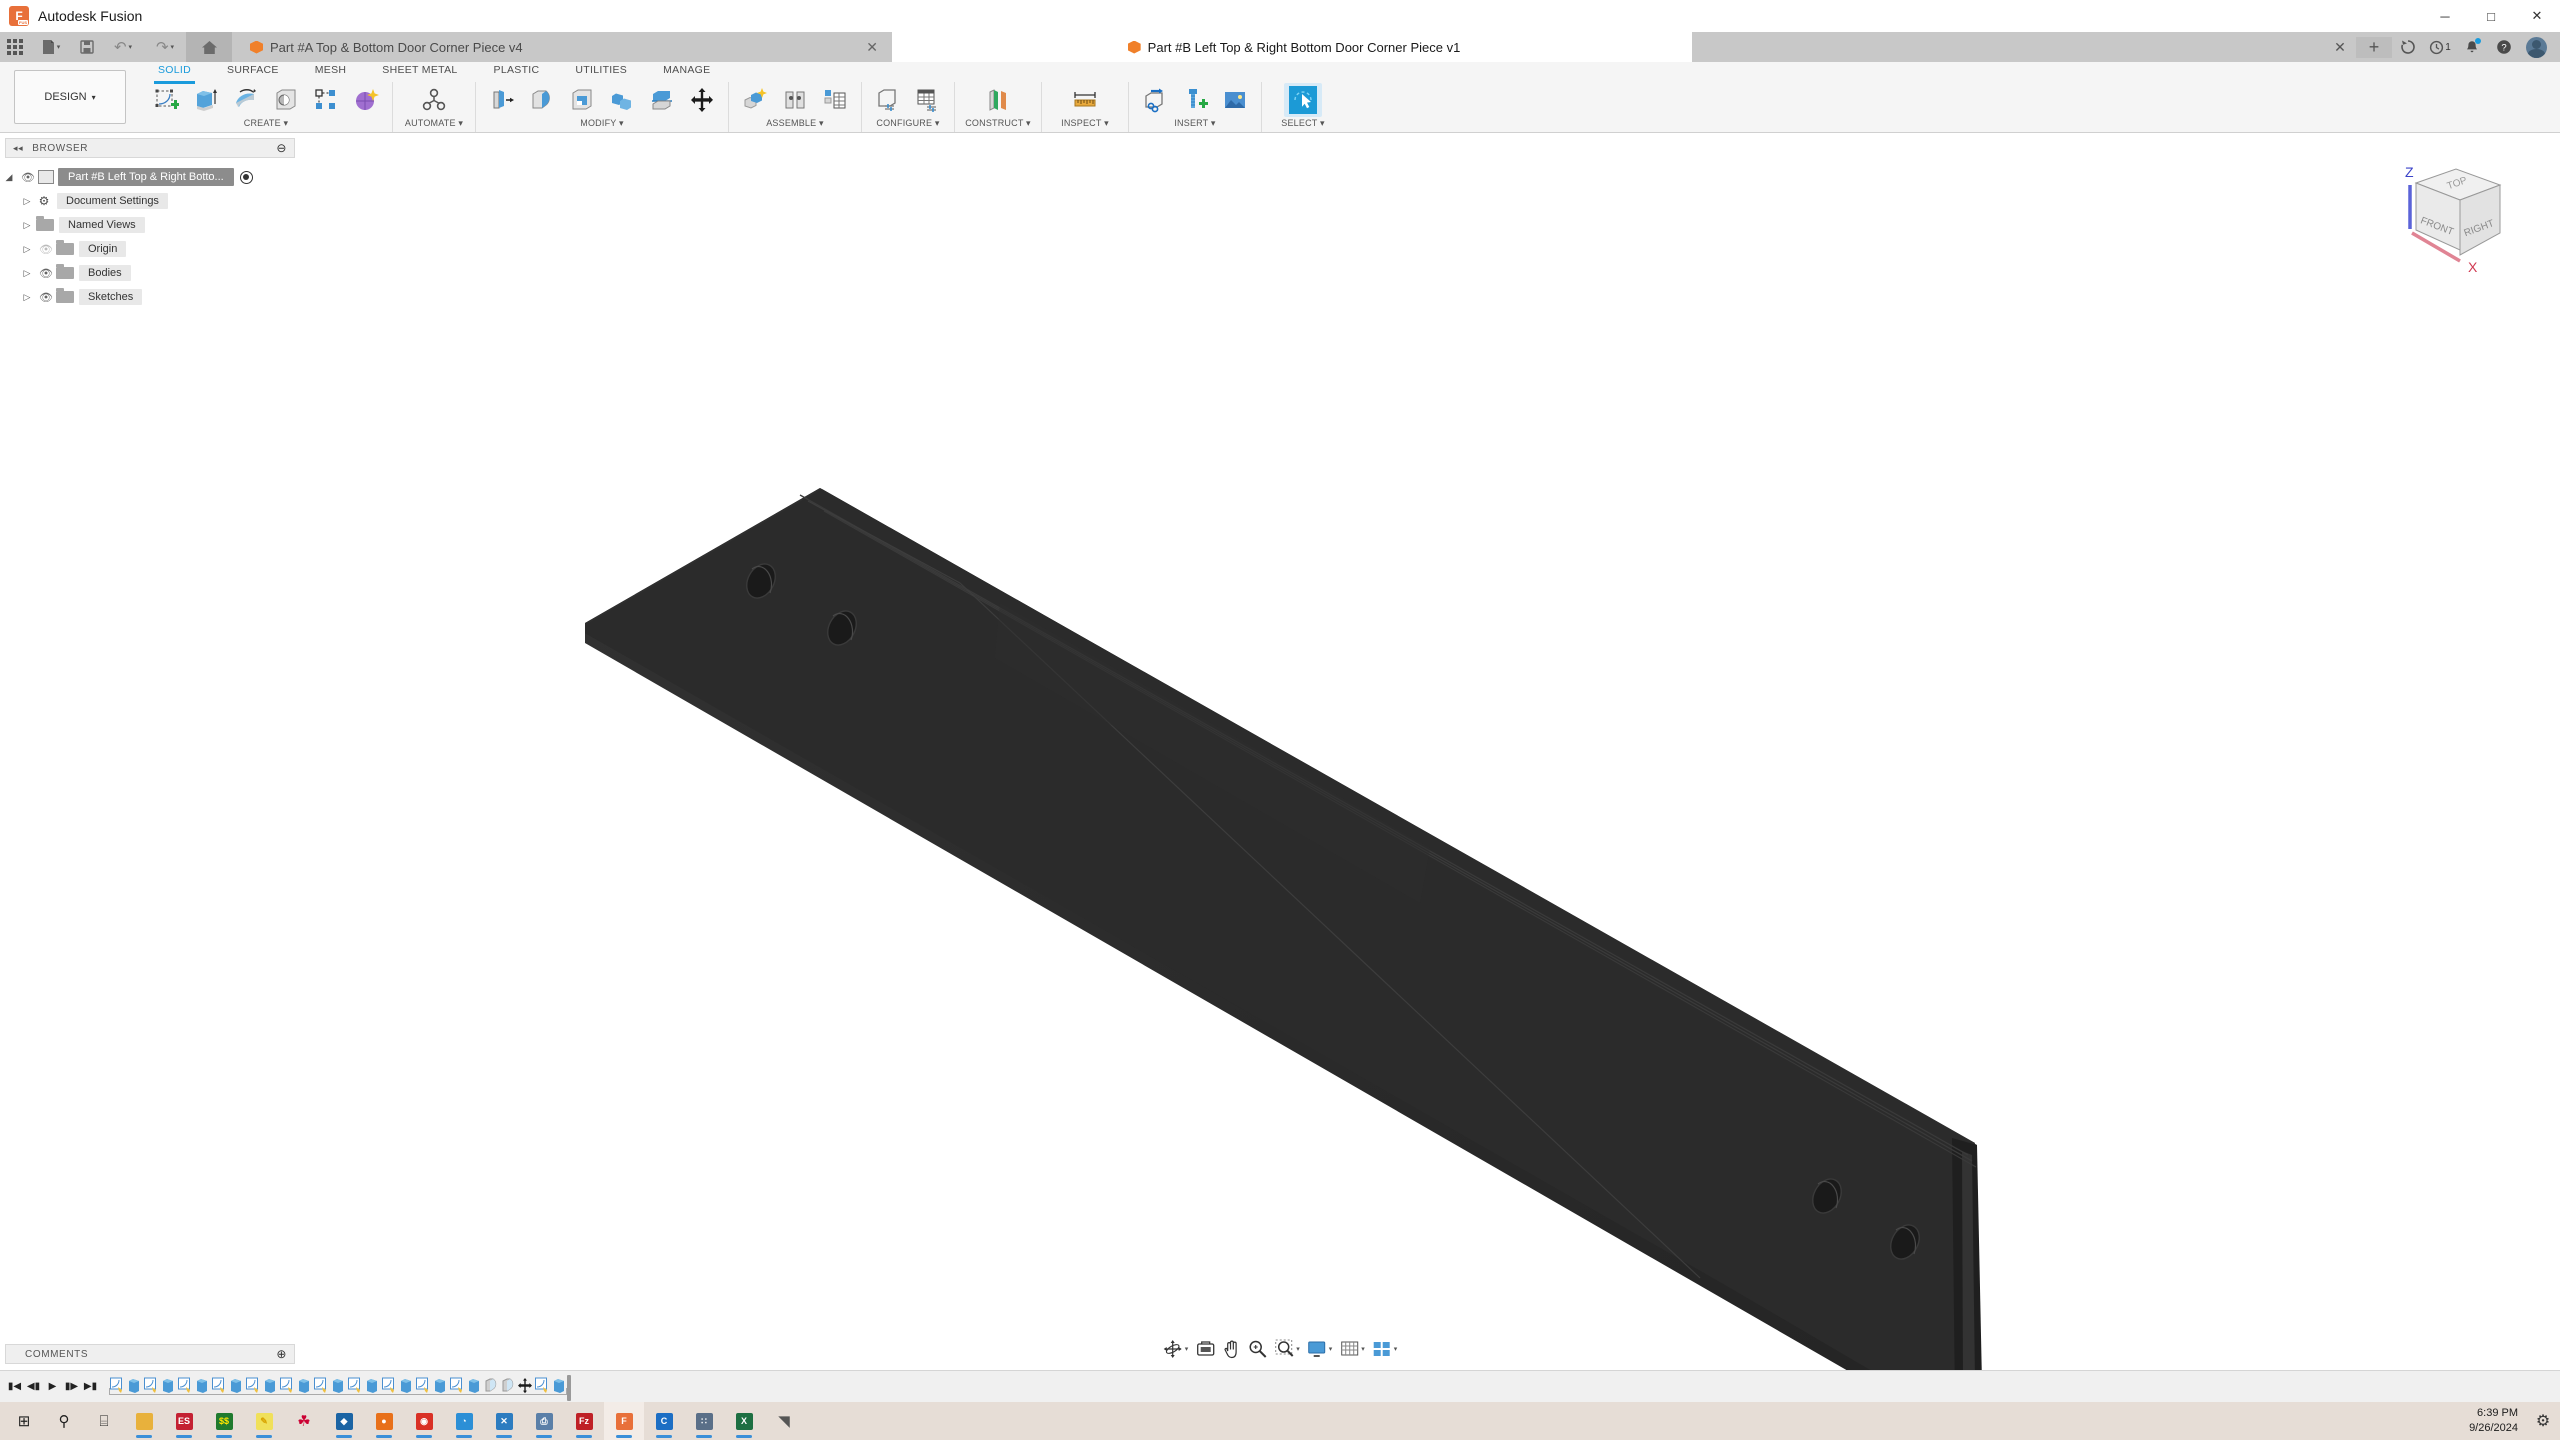  I want to click on panel-automate-label: AUTOMATE ▾, so click(434, 125).